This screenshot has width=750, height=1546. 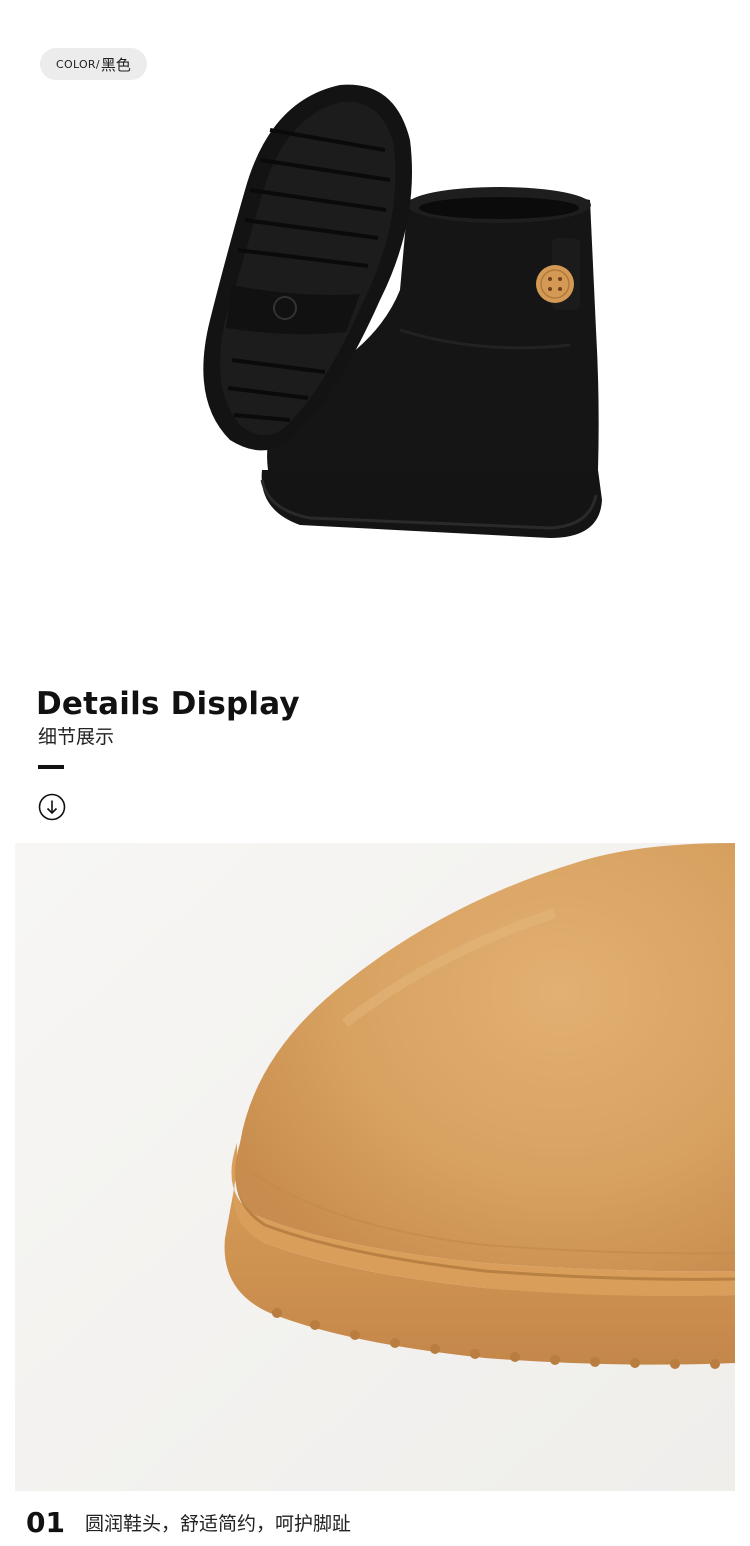 I want to click on heading-underline, so click(x=51, y=767).